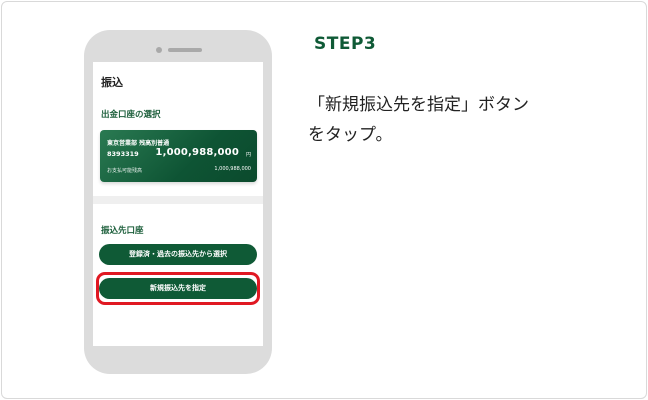 The image size is (648, 400). I want to click on select-registered-destination-button: 登録済・過去の振込先から選択, so click(178, 254).